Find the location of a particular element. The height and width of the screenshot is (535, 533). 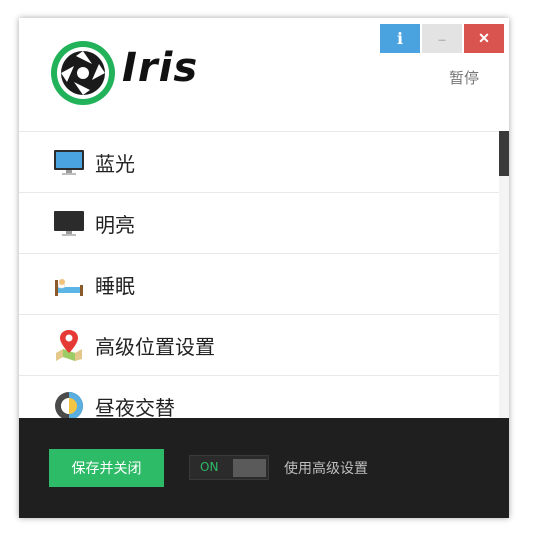

menu-item-label: 高级位置设置 is located at coordinates (155, 346).